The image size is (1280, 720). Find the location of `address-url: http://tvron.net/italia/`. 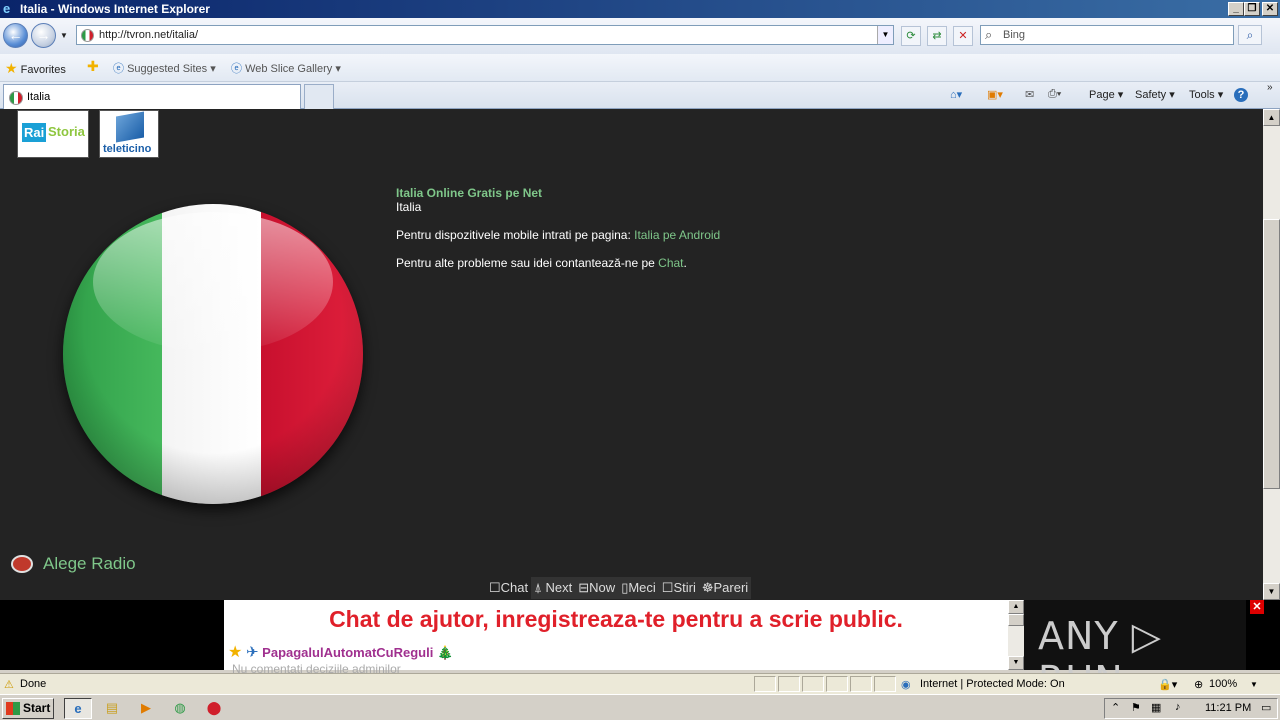

address-url: http://tvron.net/italia/ is located at coordinates (149, 35).